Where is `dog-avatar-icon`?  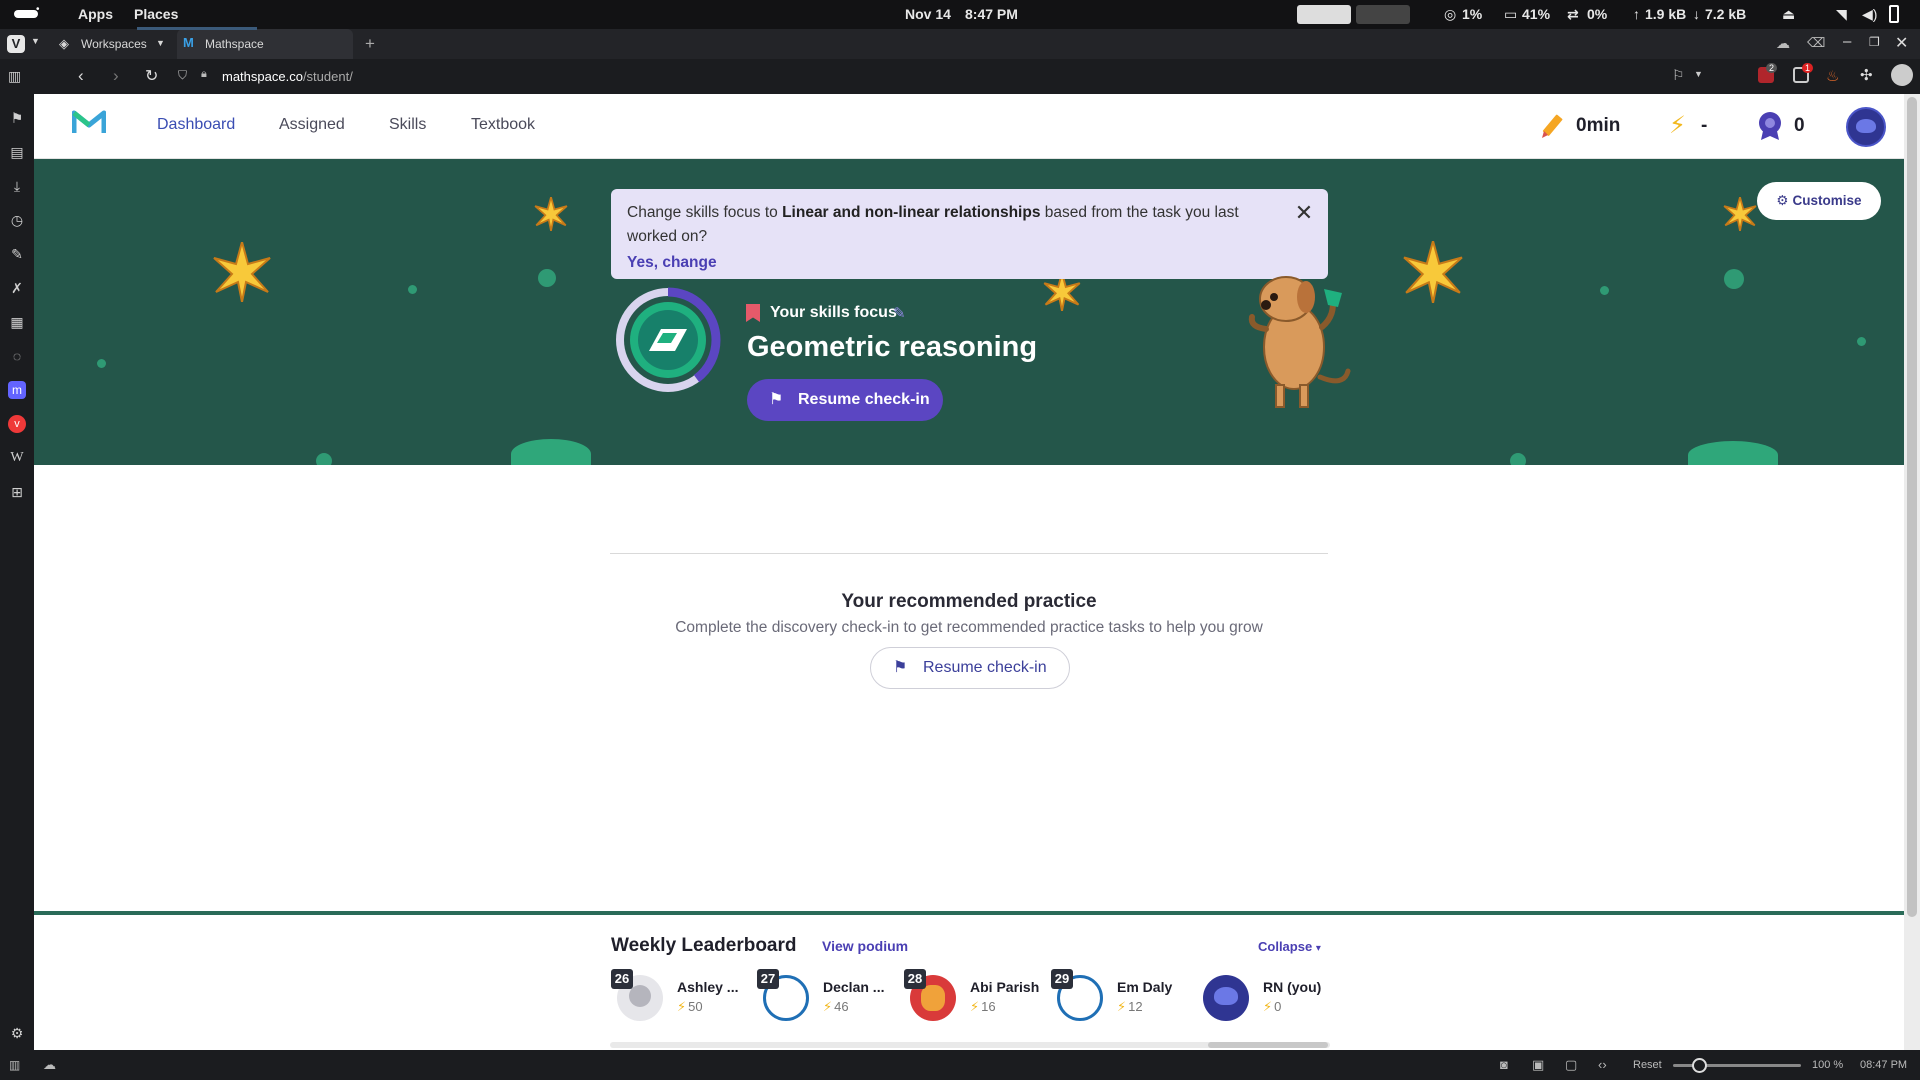 dog-avatar-icon is located at coordinates (933, 998).